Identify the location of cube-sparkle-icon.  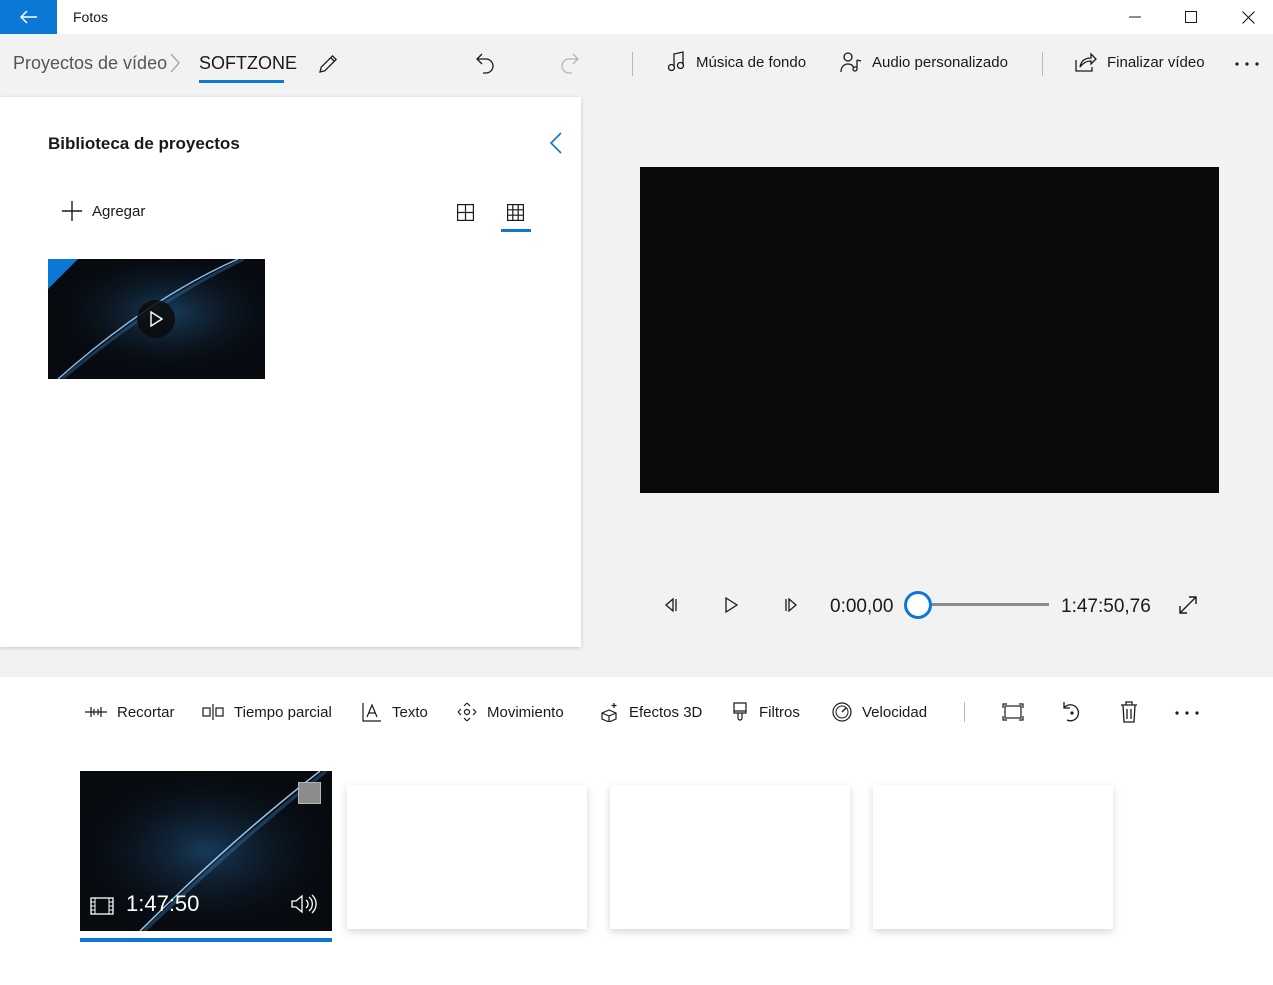
(609, 712).